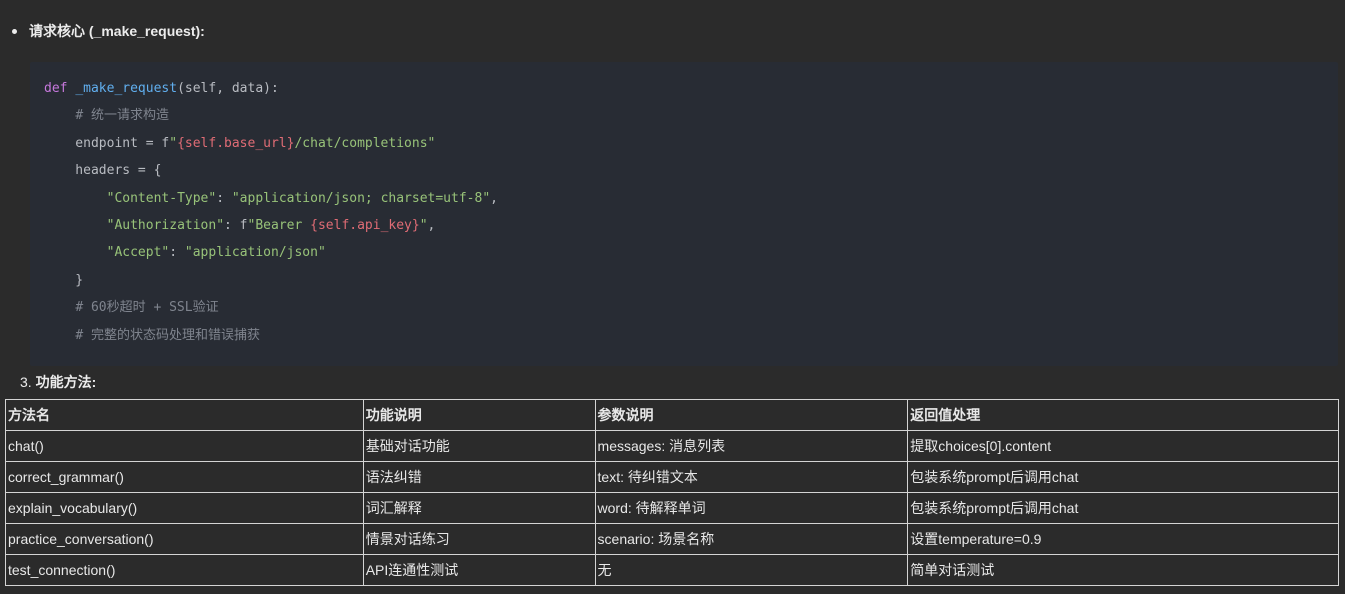 This screenshot has height=594, width=1345. Describe the element at coordinates (14, 31) in the screenshot. I see `bullet-dot-icon` at that location.